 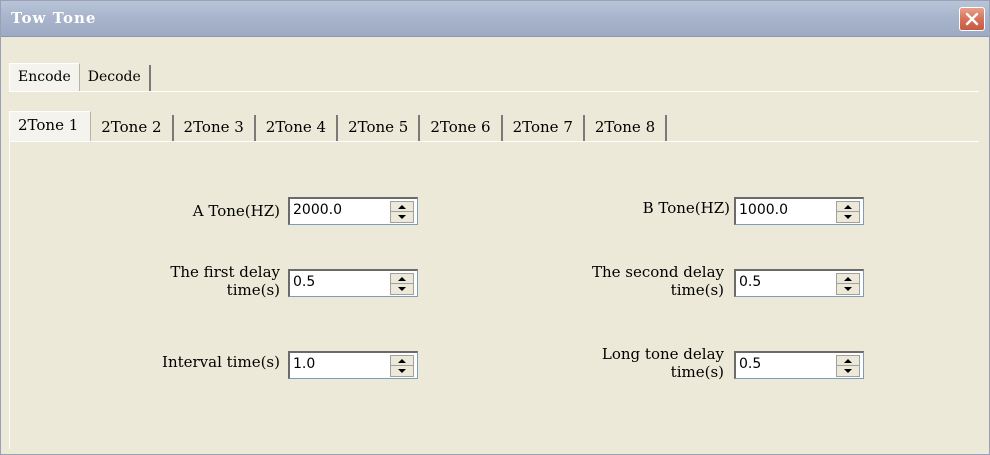 I want to click on tab-2tone-7: 2Tone 7, so click(x=543, y=128).